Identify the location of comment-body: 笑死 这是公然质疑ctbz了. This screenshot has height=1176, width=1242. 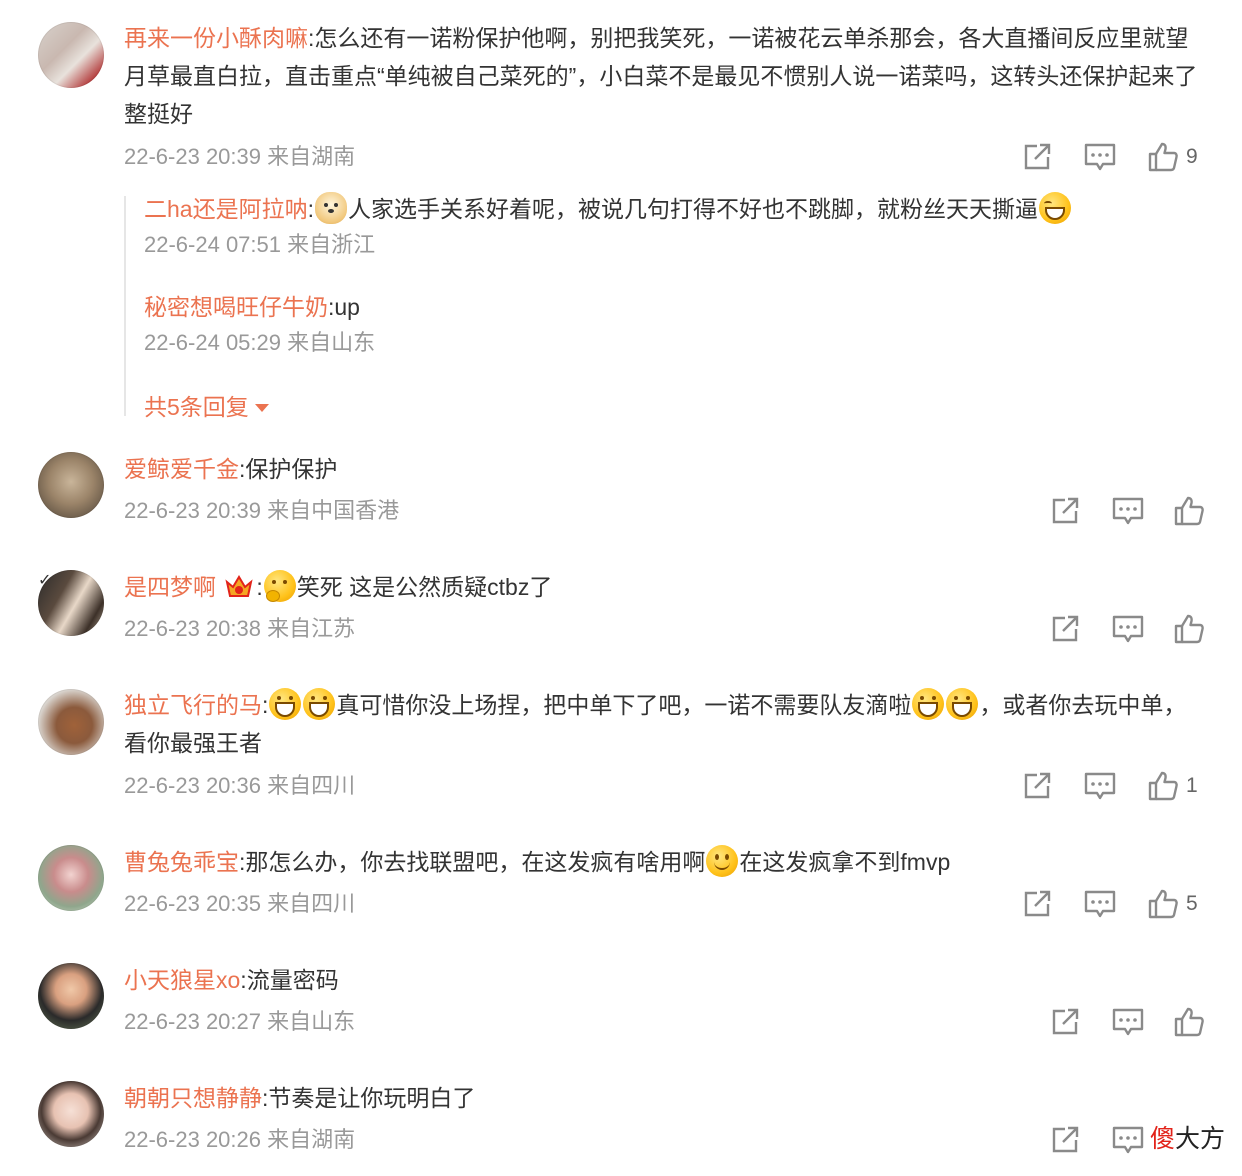
(424, 587).